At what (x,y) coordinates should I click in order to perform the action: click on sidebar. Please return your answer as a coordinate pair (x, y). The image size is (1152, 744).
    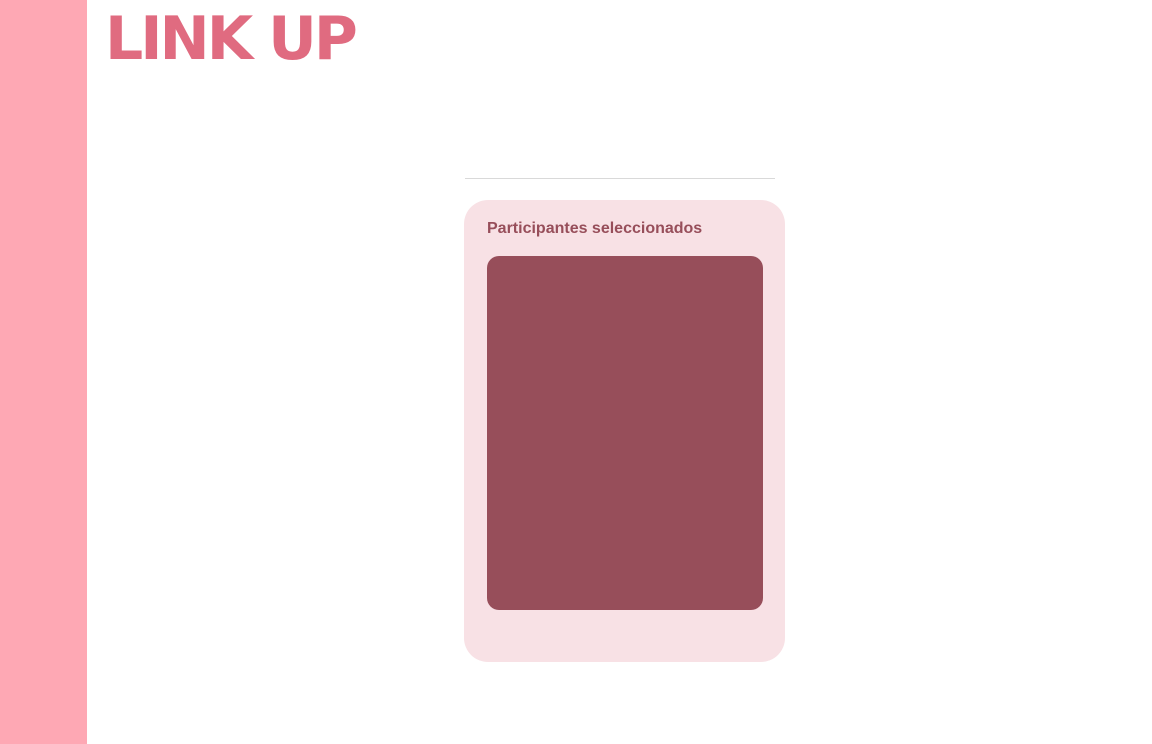
    Looking at the image, I should click on (43, 372).